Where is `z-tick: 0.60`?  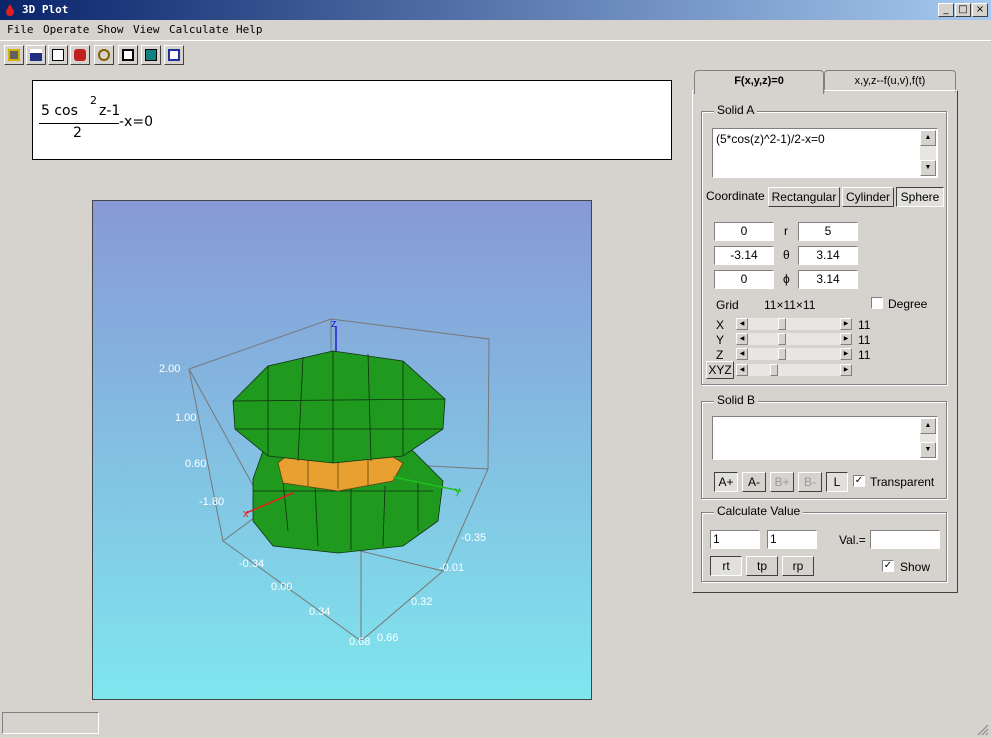
z-tick: 0.60 is located at coordinates (195, 464).